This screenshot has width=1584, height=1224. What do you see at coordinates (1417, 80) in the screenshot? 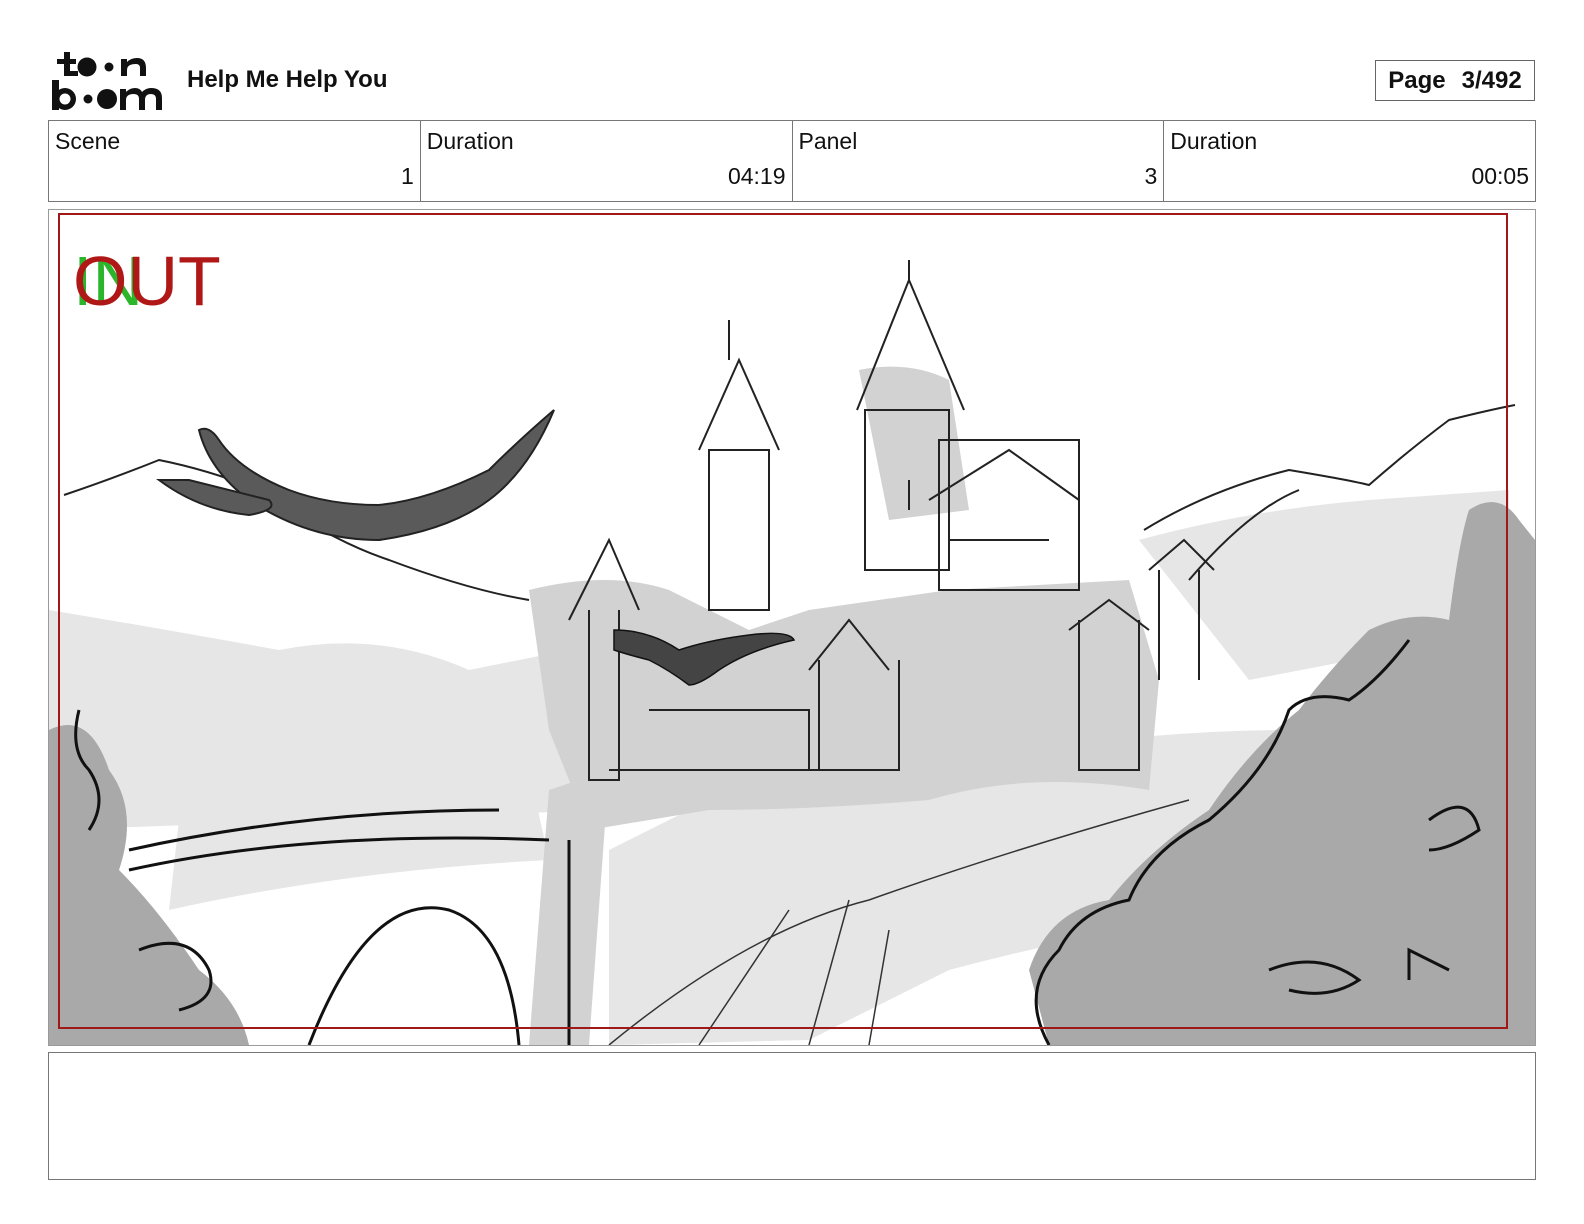
I see `page-label: Page` at bounding box center [1417, 80].